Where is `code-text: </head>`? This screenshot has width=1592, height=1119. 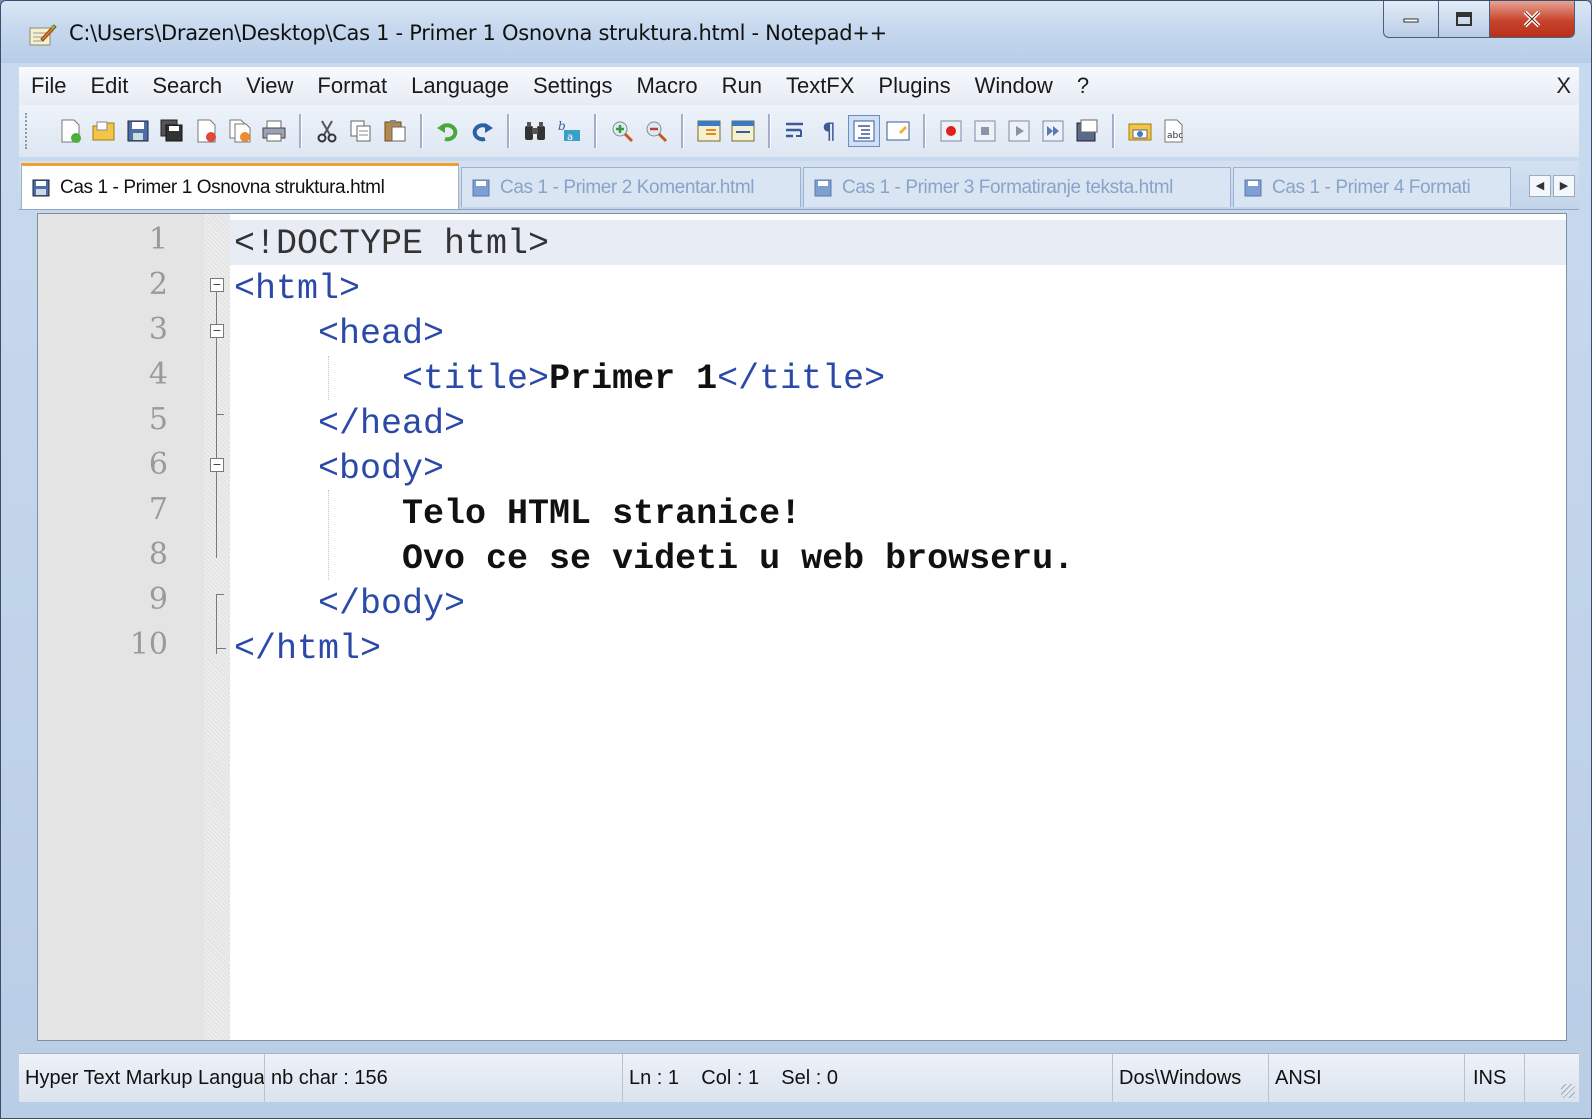 code-text: </head> is located at coordinates (349, 424).